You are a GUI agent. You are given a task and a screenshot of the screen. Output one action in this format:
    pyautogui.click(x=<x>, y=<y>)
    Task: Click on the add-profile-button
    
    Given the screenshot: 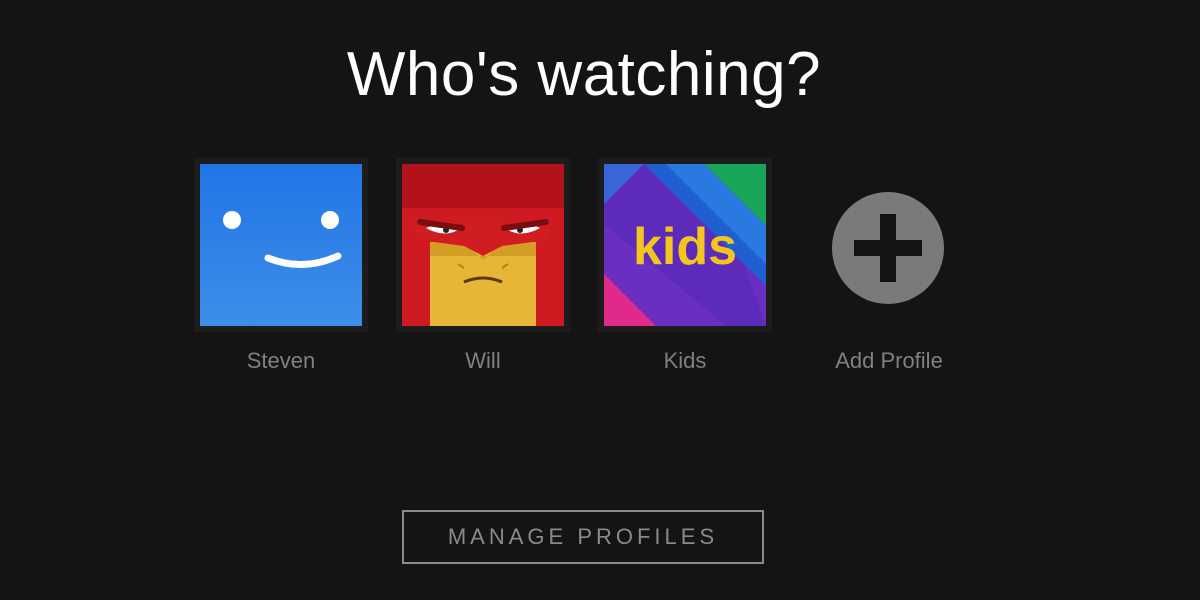 What is the action you would take?
    pyautogui.click(x=888, y=248)
    